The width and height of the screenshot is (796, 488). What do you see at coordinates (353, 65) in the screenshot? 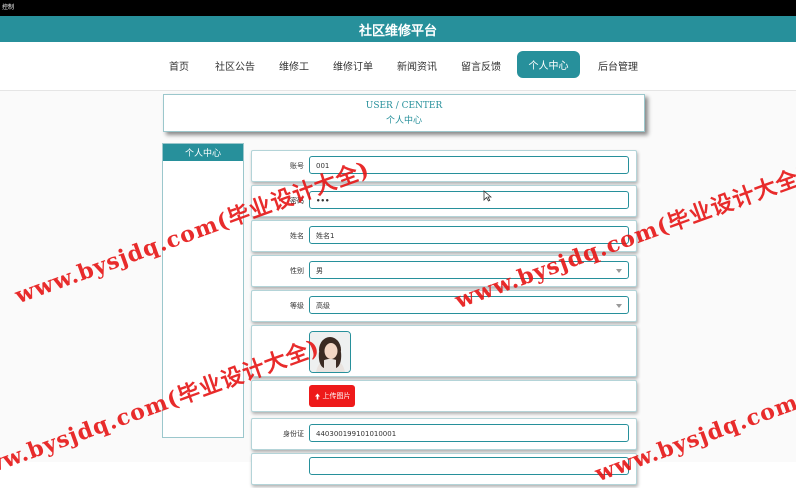
I see `nav-orders: 维修订单` at bounding box center [353, 65].